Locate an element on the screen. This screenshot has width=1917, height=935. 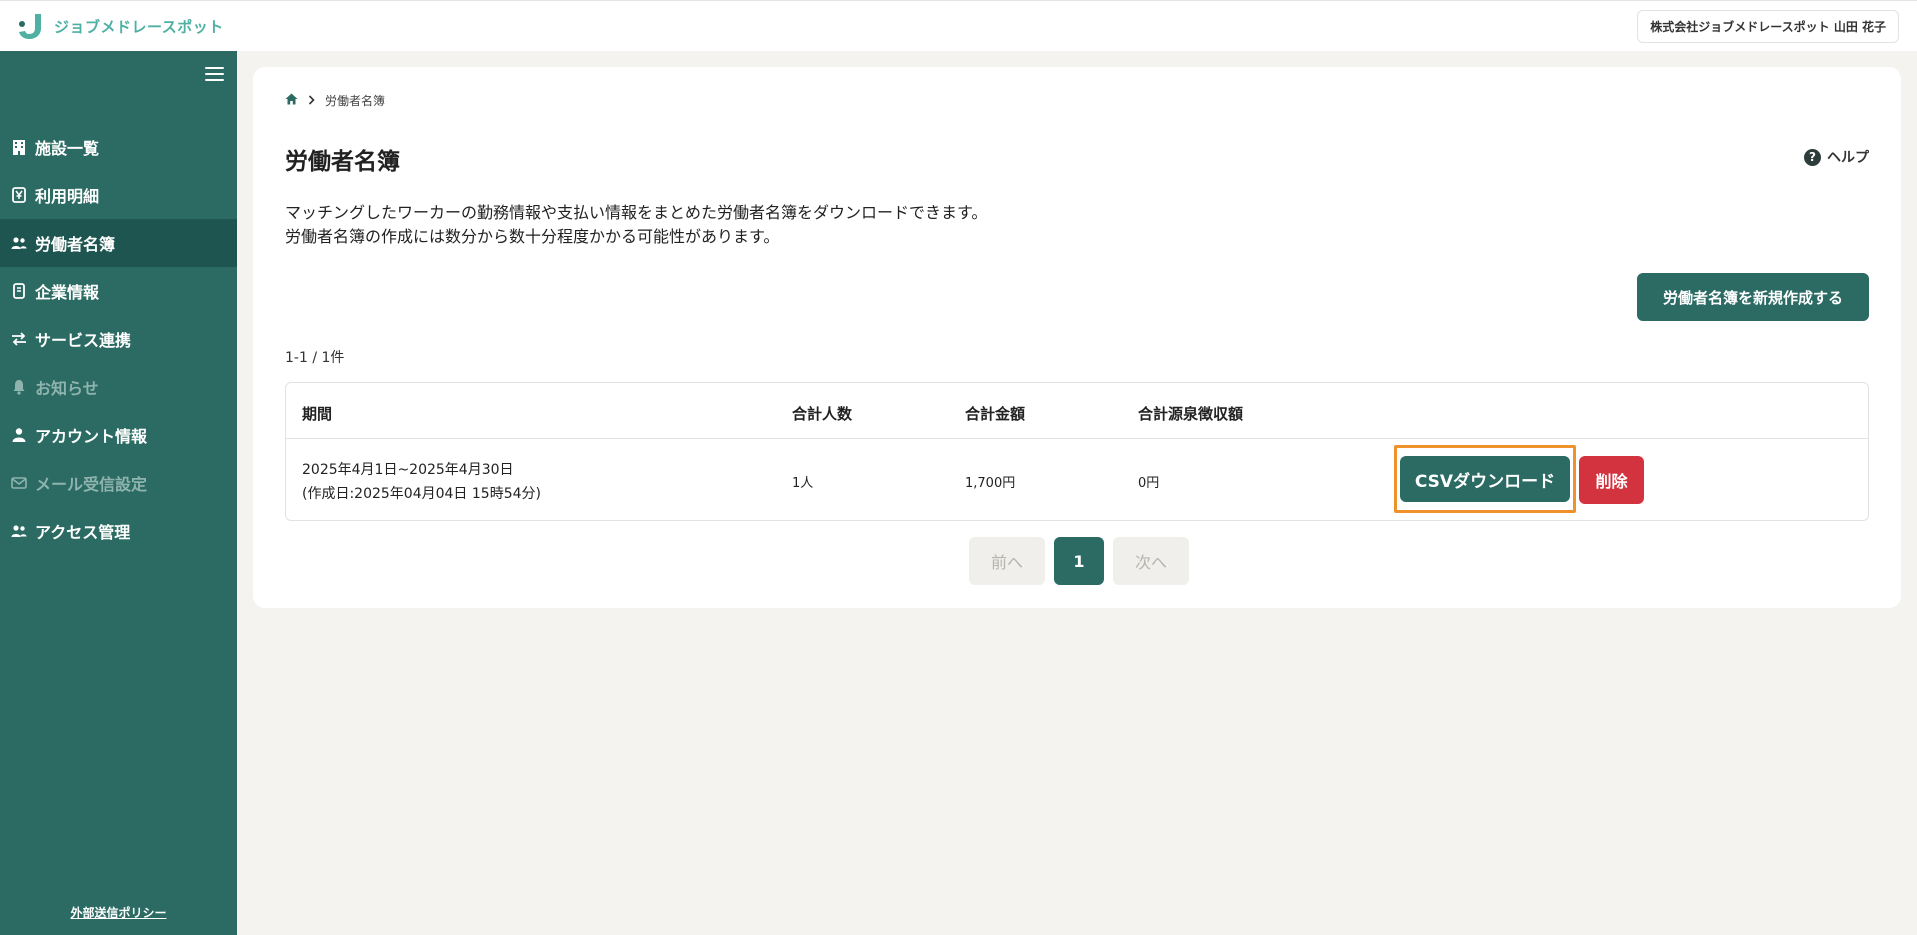
chevron-right-icon is located at coordinates (311, 101).